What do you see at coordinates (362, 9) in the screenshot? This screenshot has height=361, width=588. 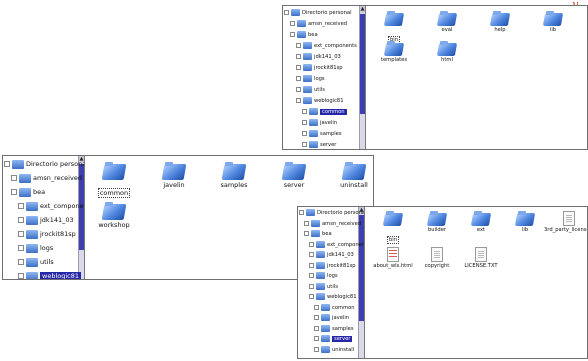 I see `scroll-up-arrow-icon: ▲` at bounding box center [362, 9].